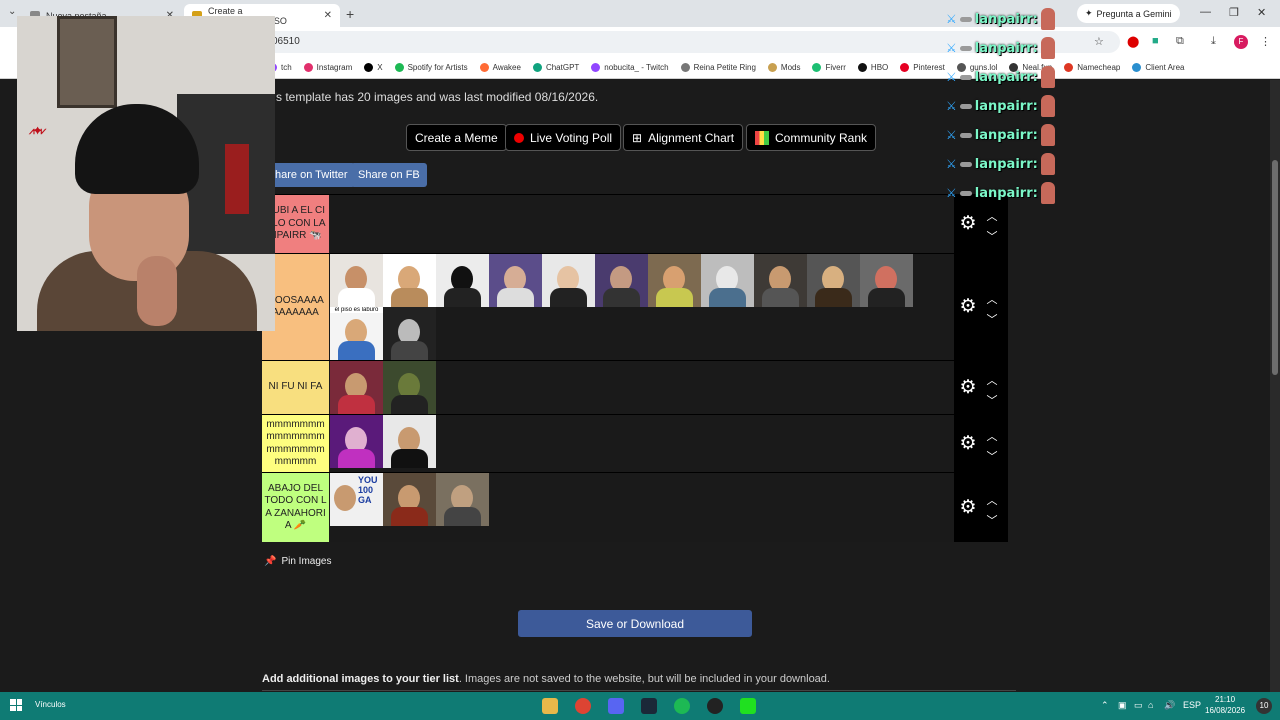  Describe the element at coordinates (555, 67) in the screenshot. I see `bookmark-item: ChatGPT` at that location.